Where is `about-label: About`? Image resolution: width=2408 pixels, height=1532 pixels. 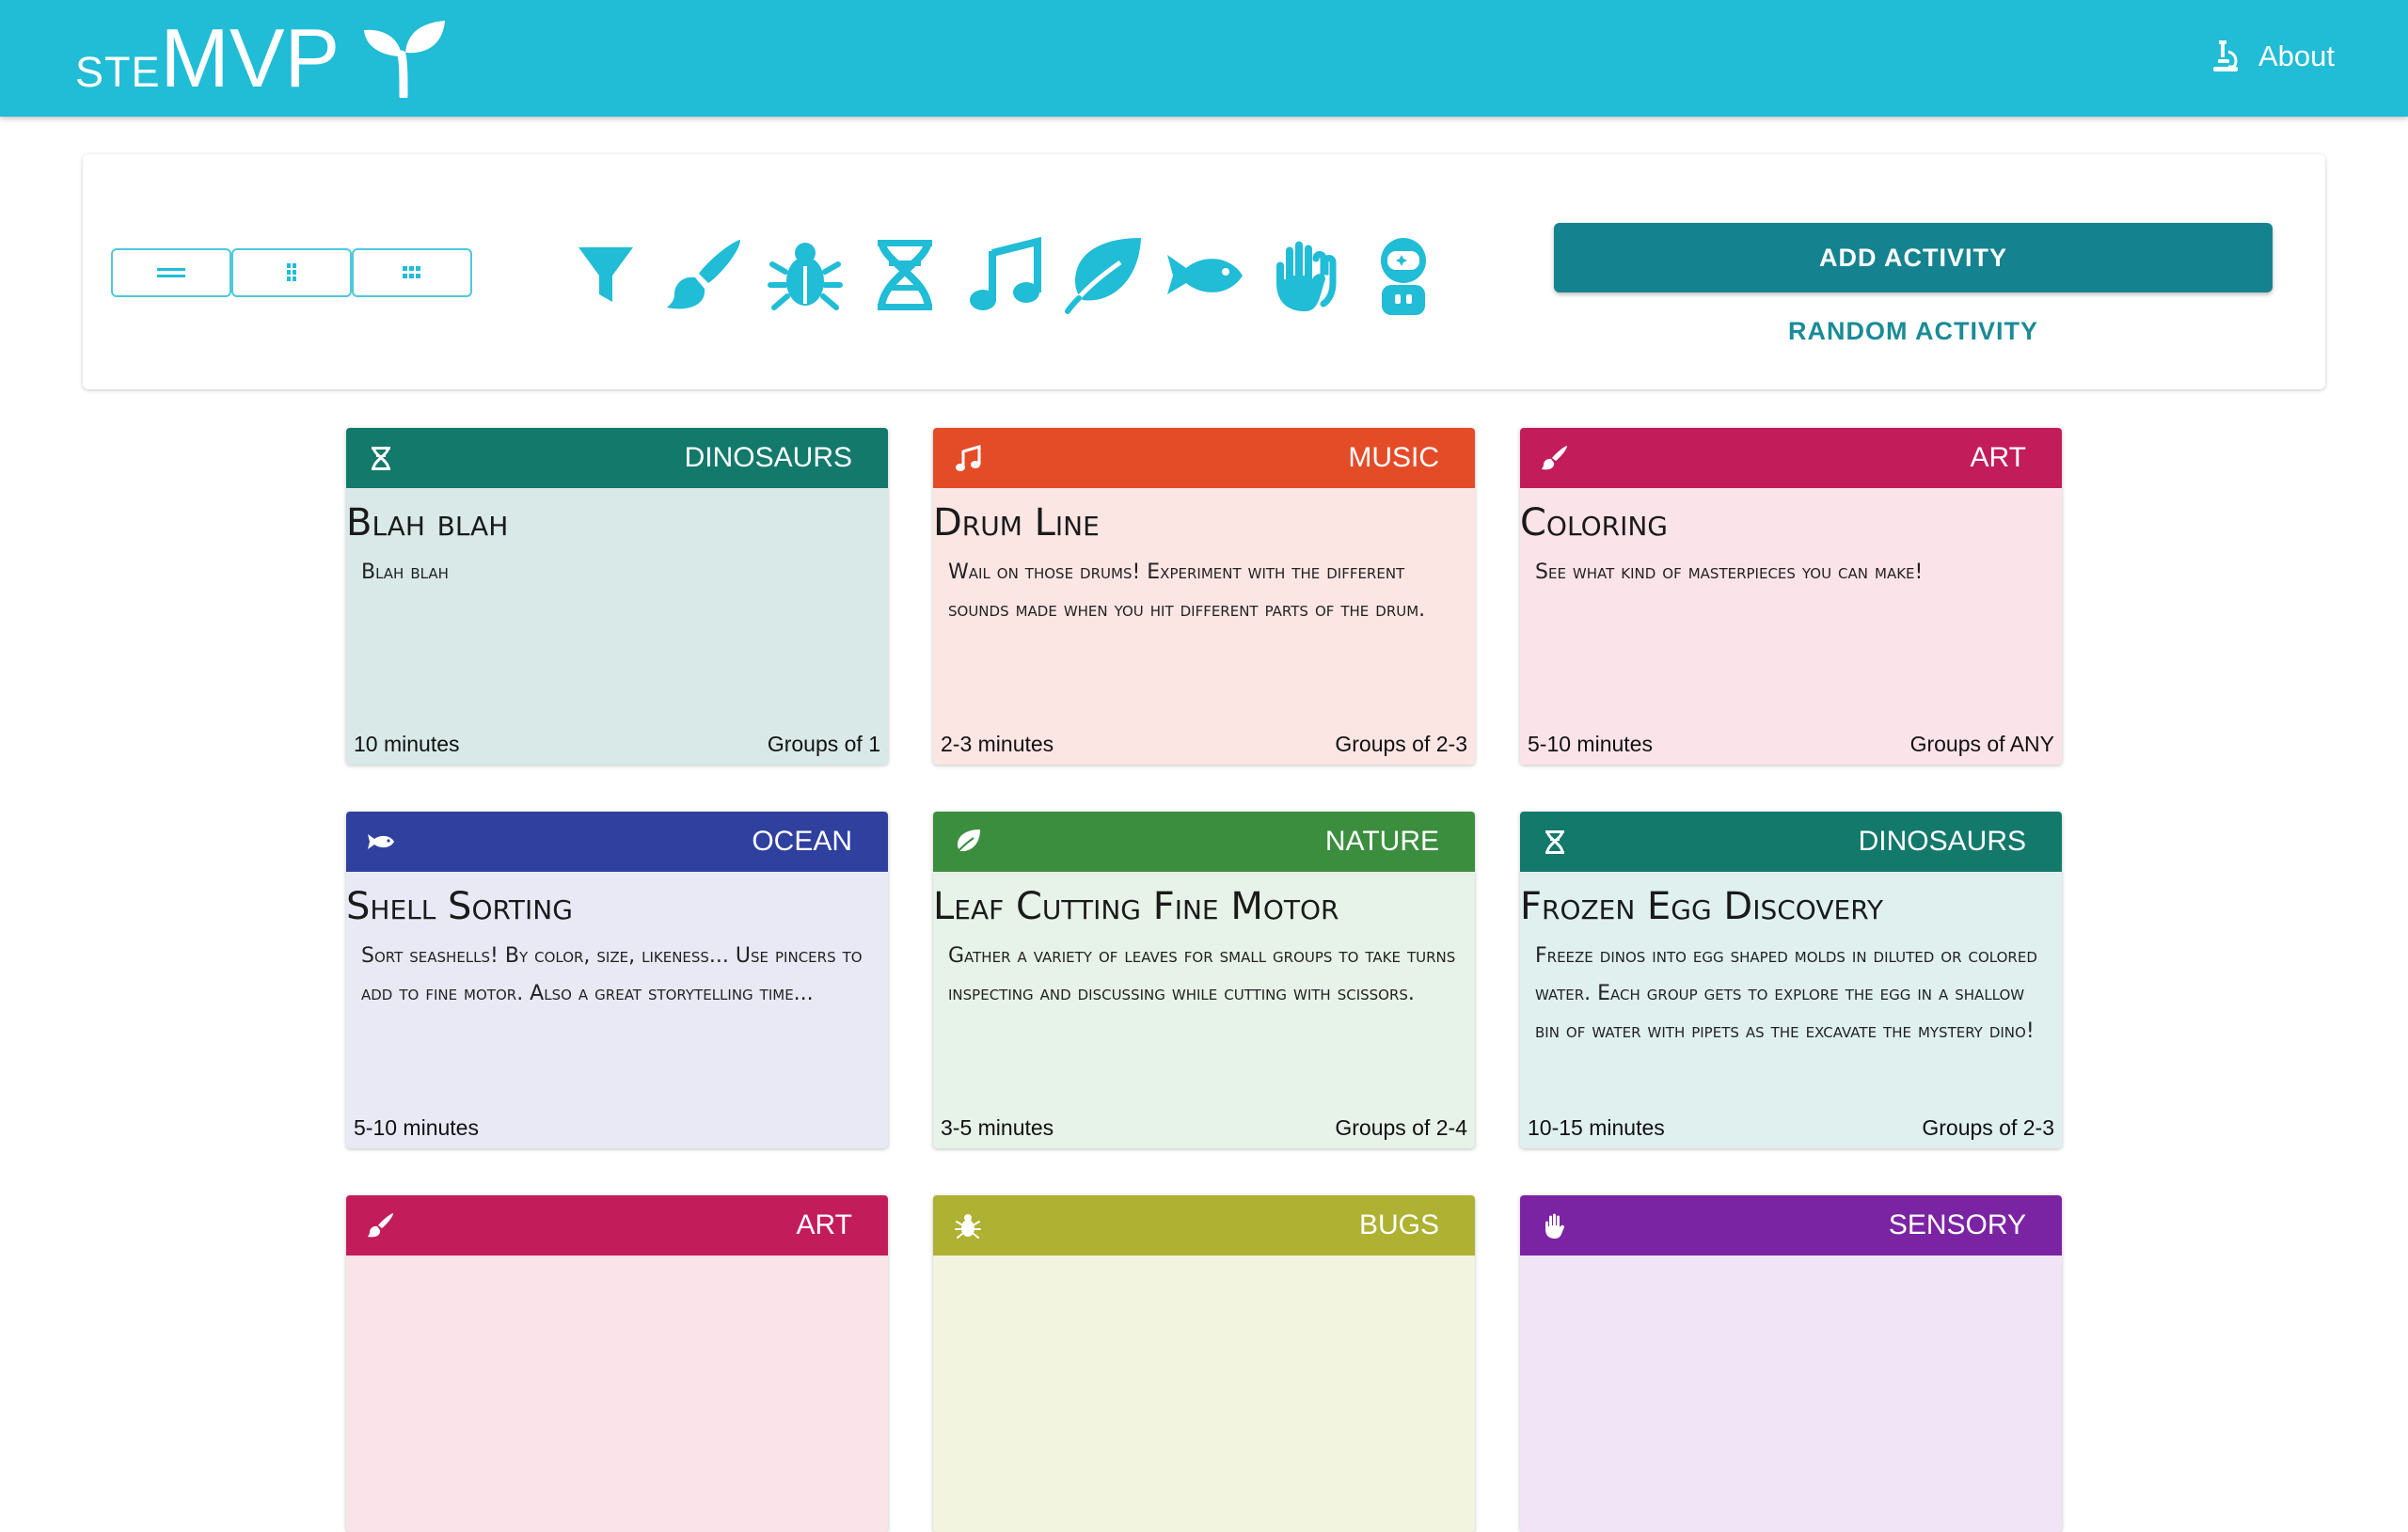 about-label: About is located at coordinates (2296, 55).